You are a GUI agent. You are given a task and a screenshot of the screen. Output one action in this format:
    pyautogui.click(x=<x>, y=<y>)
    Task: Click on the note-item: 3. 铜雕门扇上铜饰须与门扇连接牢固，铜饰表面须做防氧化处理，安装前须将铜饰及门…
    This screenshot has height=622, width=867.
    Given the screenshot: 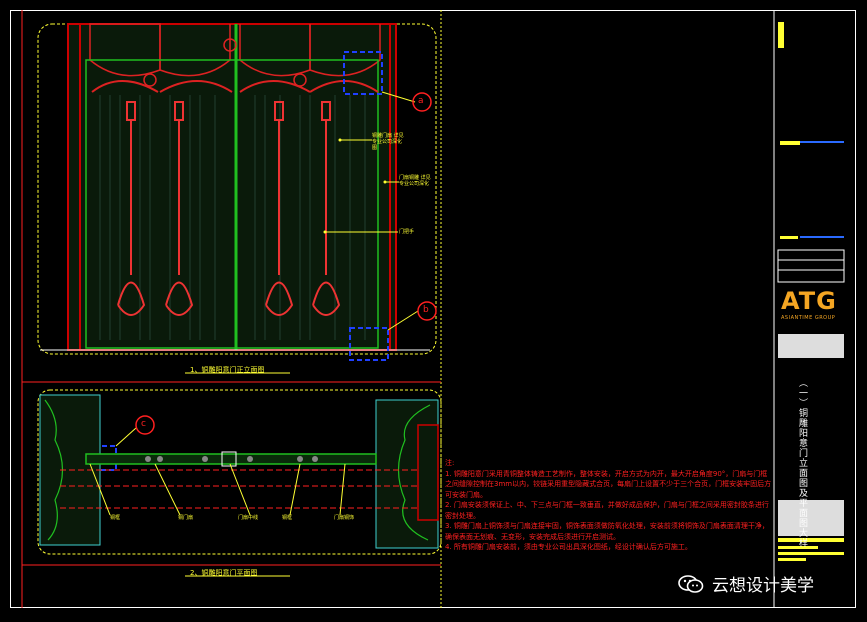 What is the action you would take?
    pyautogui.click(x=607, y=531)
    